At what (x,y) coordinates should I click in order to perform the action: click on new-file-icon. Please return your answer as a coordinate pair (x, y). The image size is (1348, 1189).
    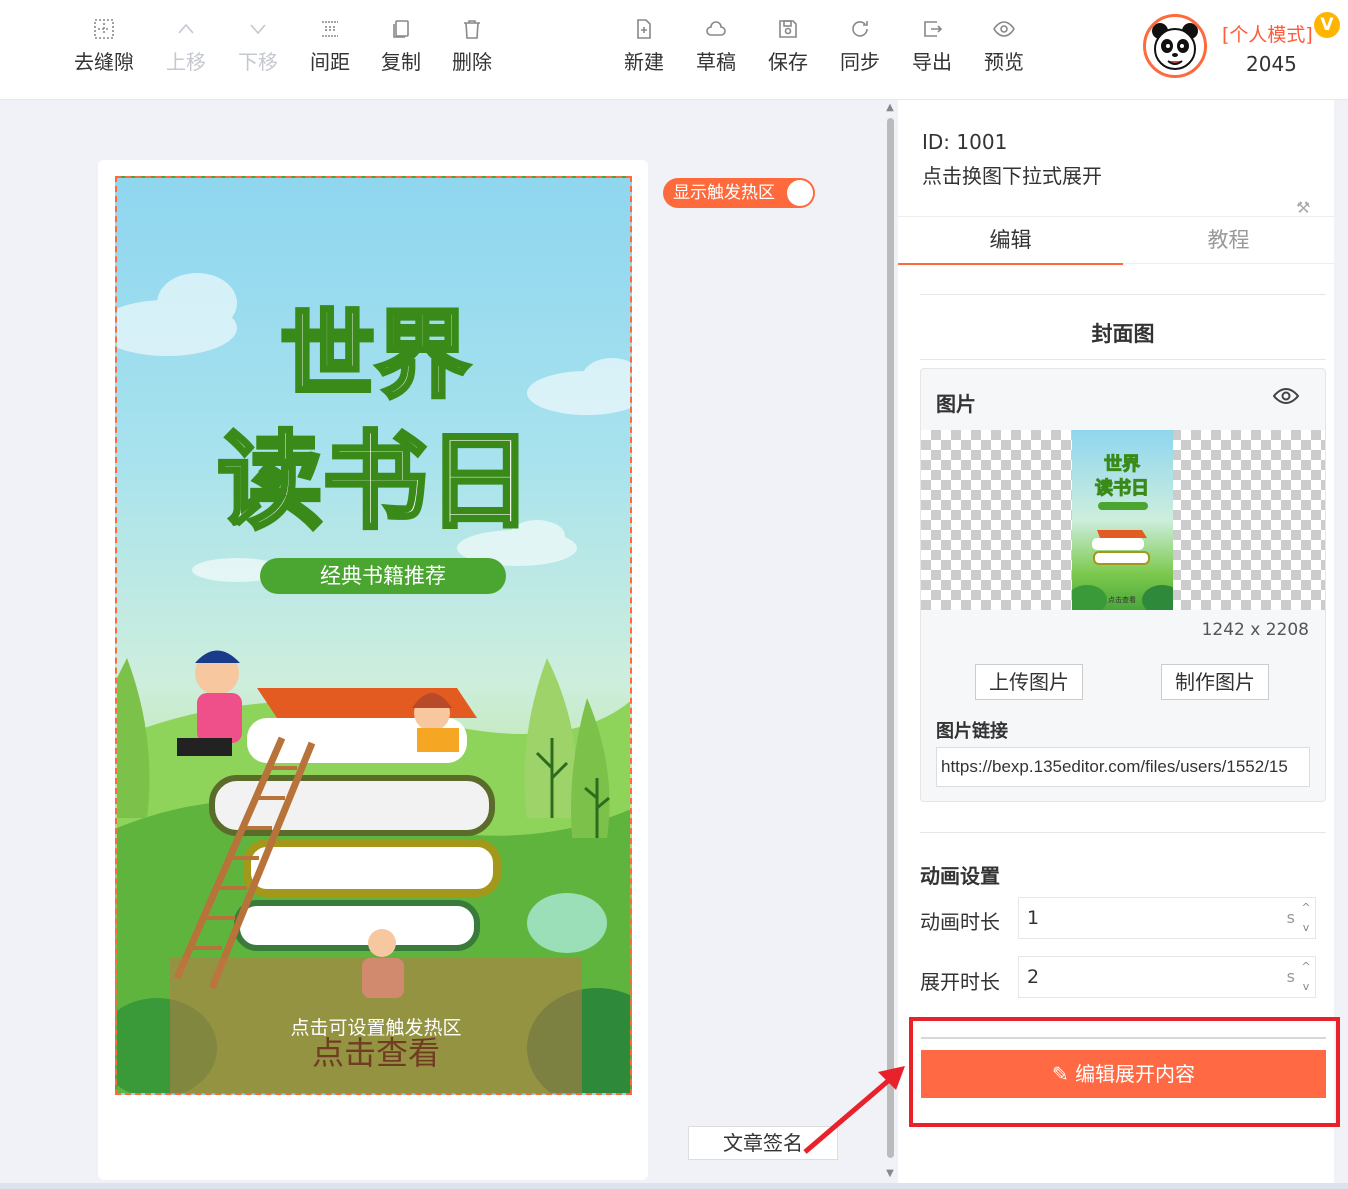
    Looking at the image, I should click on (644, 29).